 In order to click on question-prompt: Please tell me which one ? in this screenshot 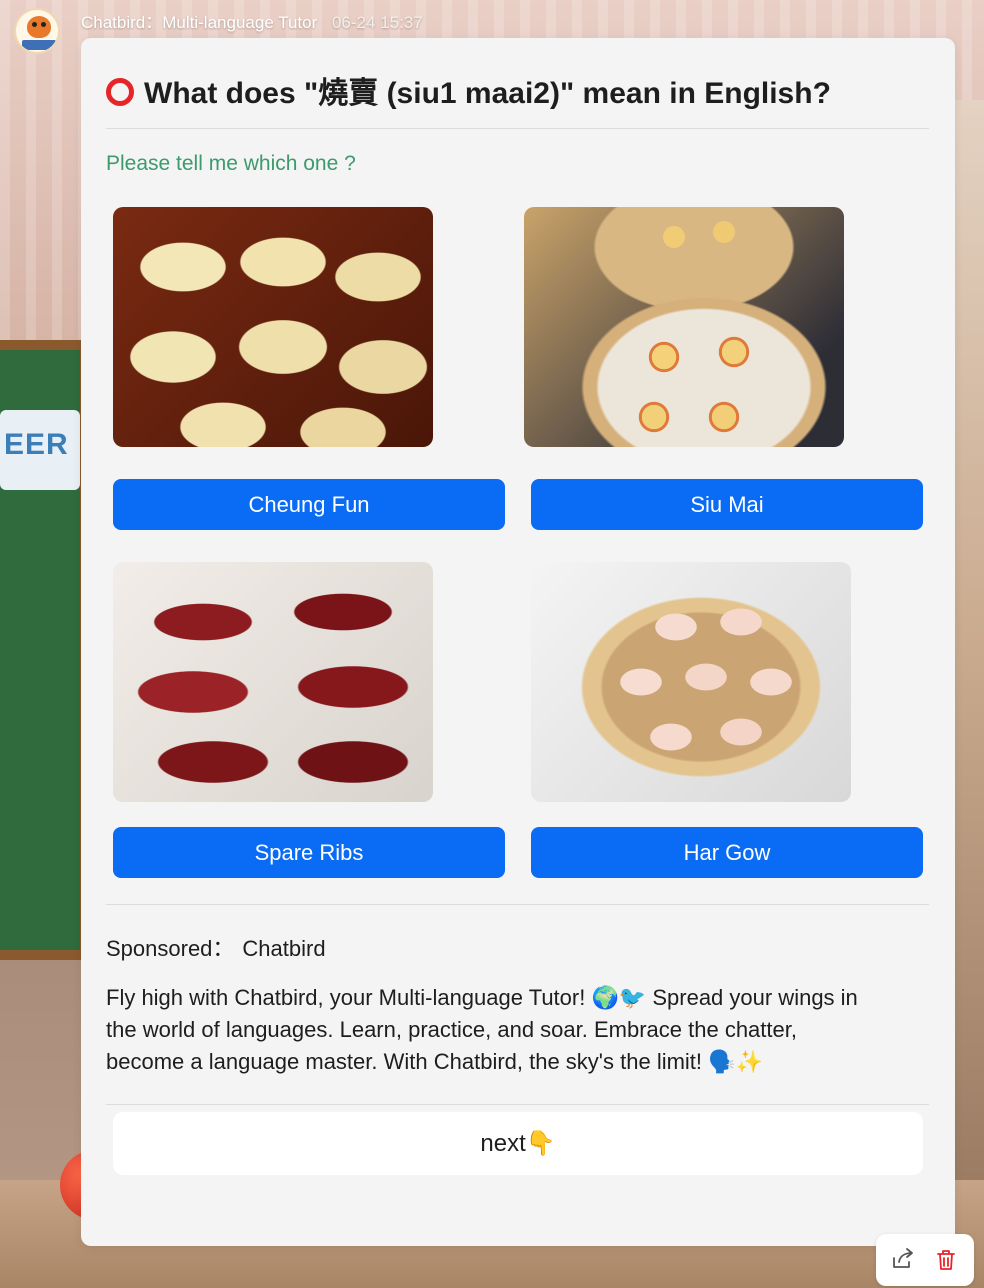, I will do `click(231, 163)`.